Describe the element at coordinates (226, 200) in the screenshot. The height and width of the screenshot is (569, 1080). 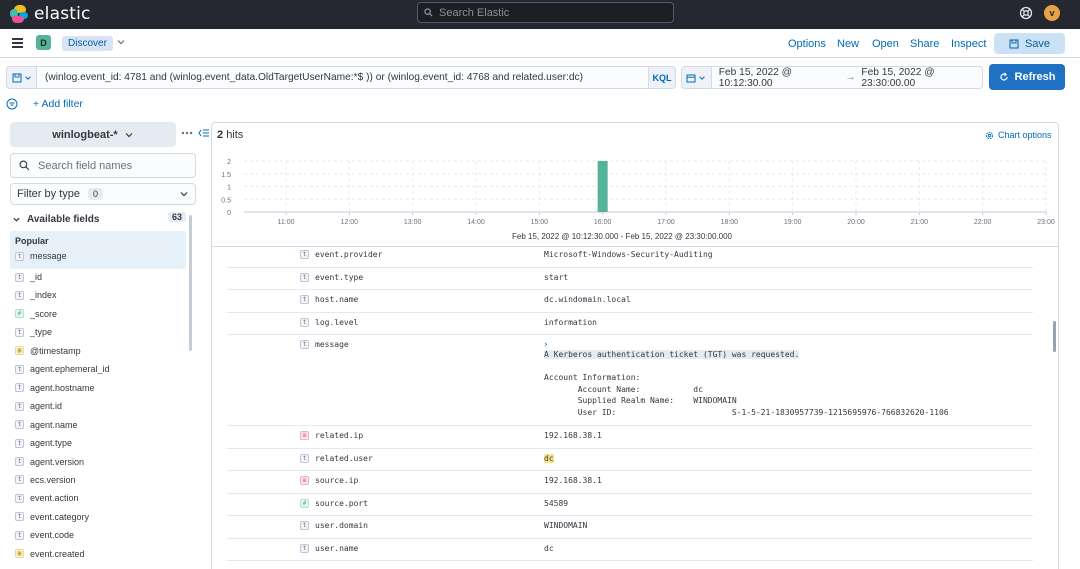
I see `y-tick-label: 0.5` at that location.